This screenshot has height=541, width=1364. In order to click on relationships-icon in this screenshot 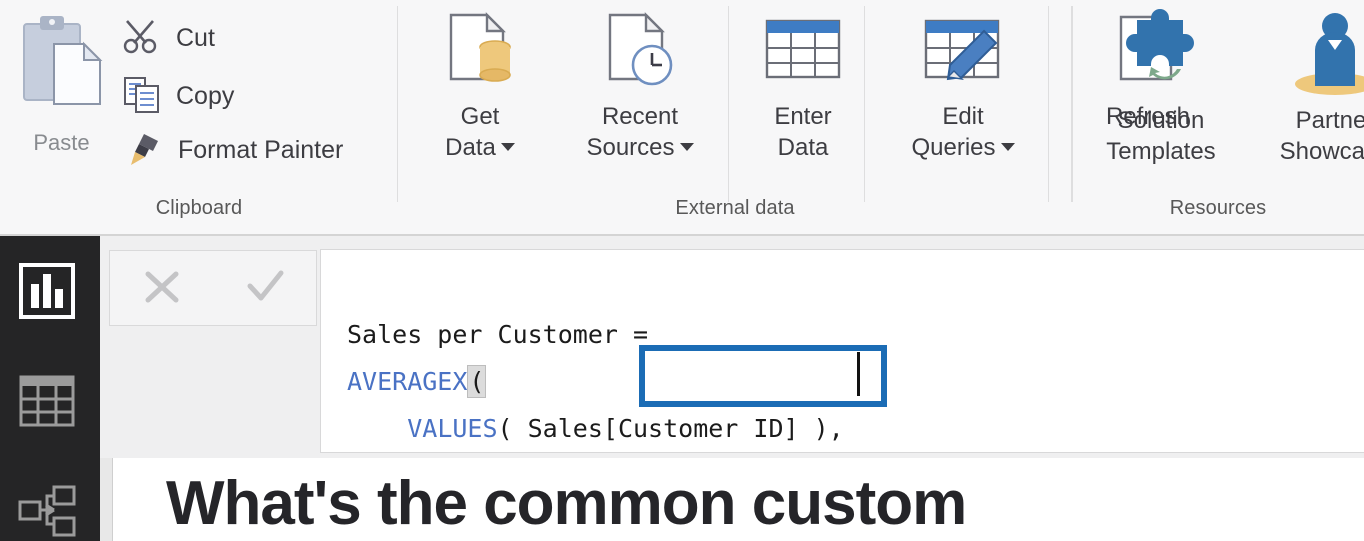, I will do `click(47, 513)`.